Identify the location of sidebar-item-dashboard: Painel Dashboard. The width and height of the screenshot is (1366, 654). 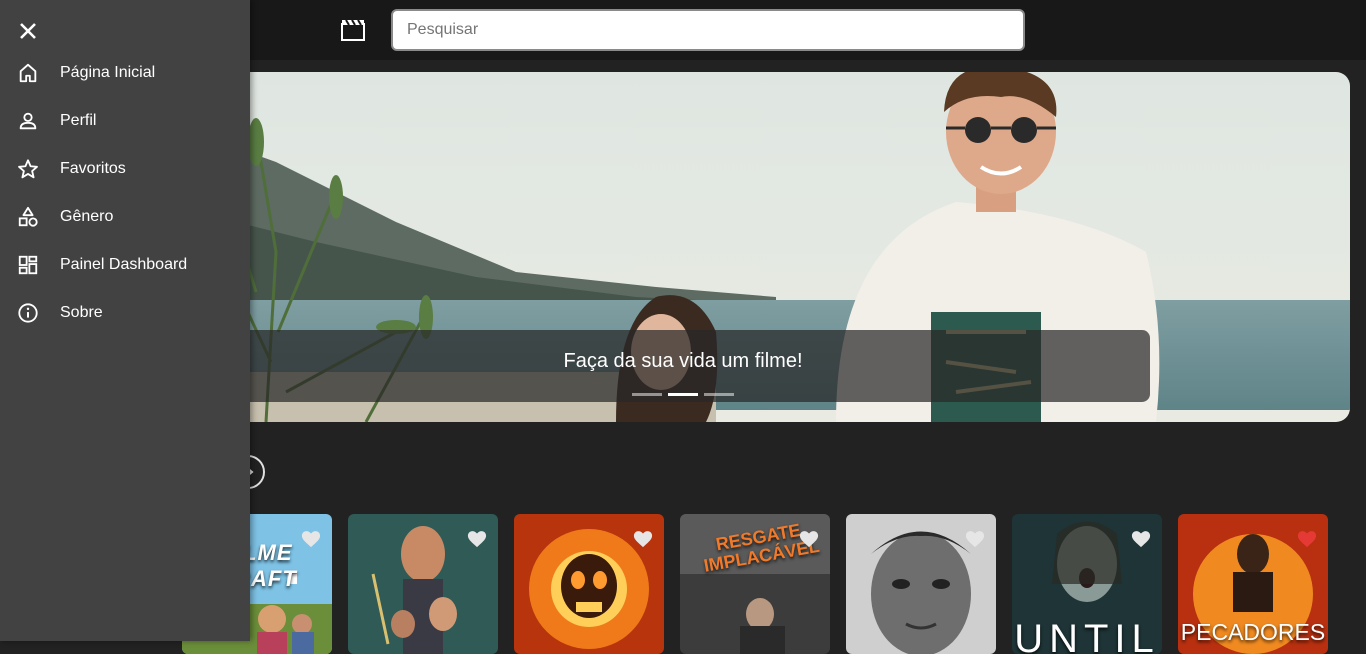
(125, 265).